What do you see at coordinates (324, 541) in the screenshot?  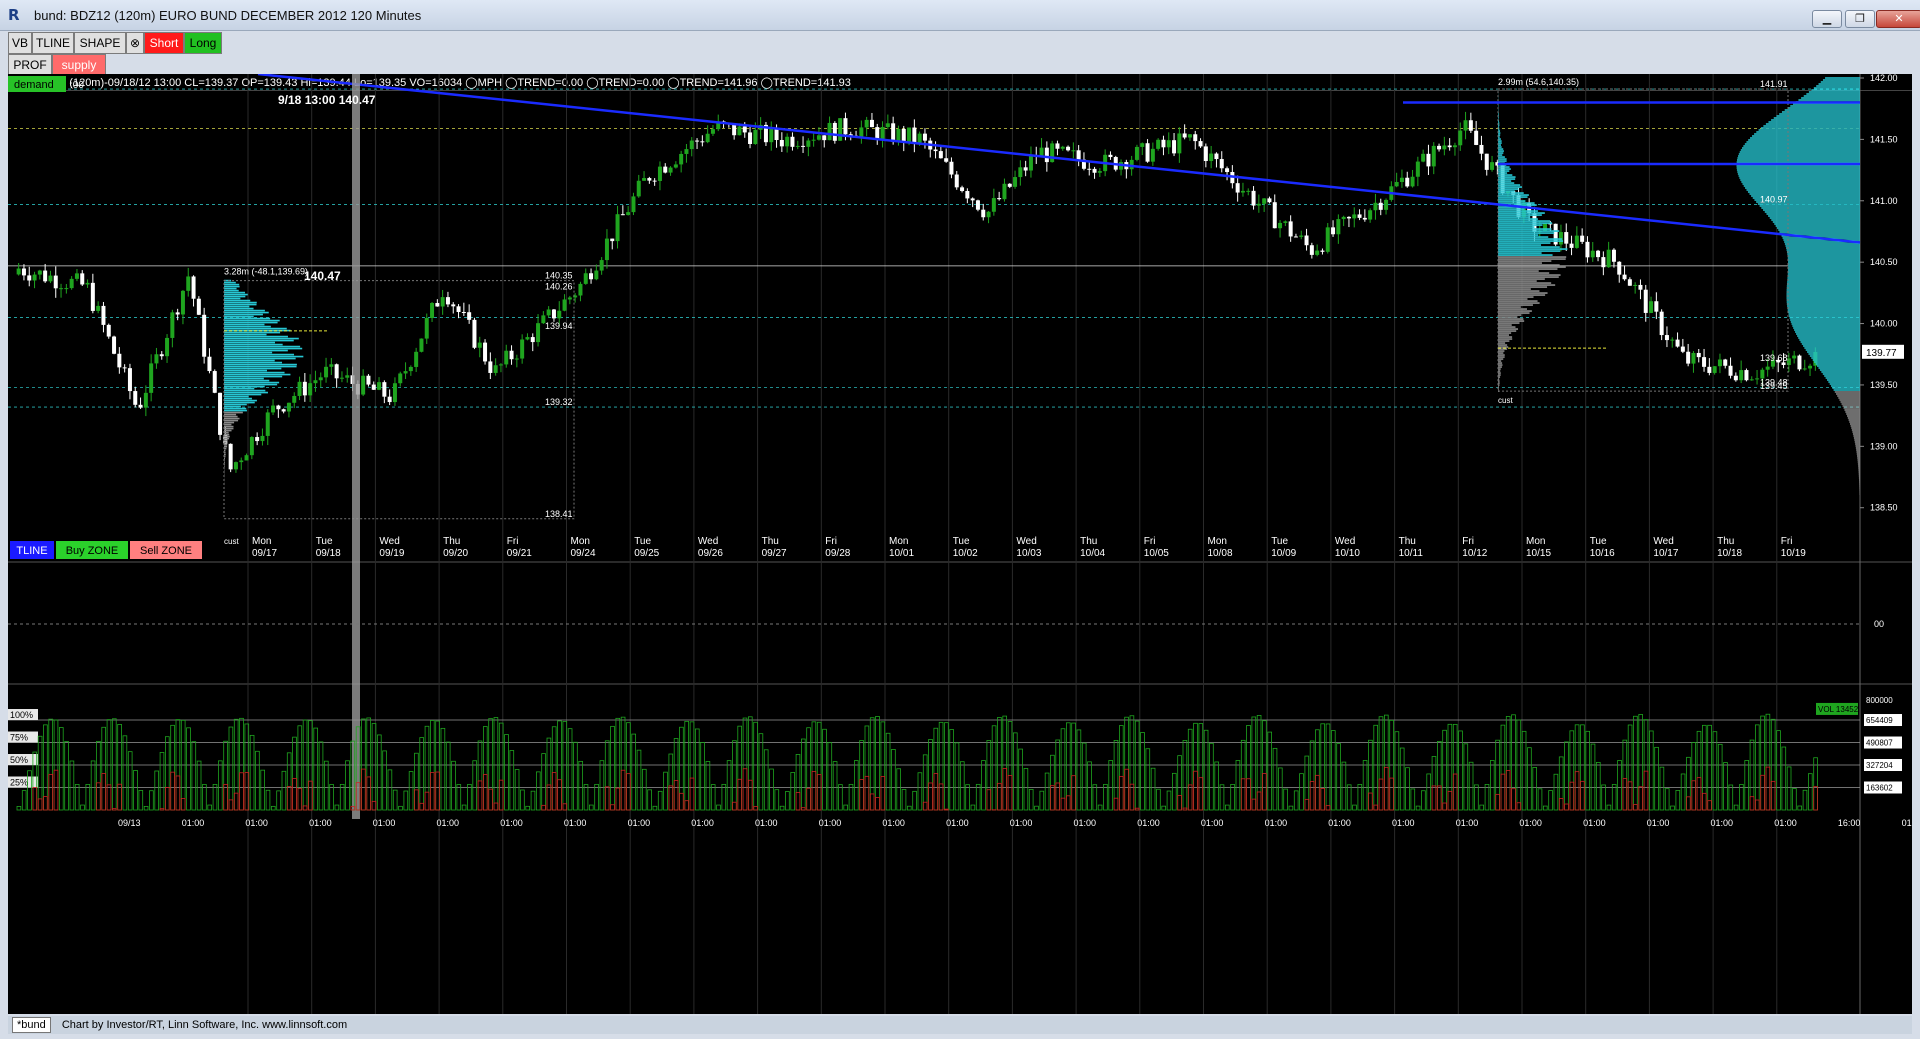 I see `date-axis-day: Tue` at bounding box center [324, 541].